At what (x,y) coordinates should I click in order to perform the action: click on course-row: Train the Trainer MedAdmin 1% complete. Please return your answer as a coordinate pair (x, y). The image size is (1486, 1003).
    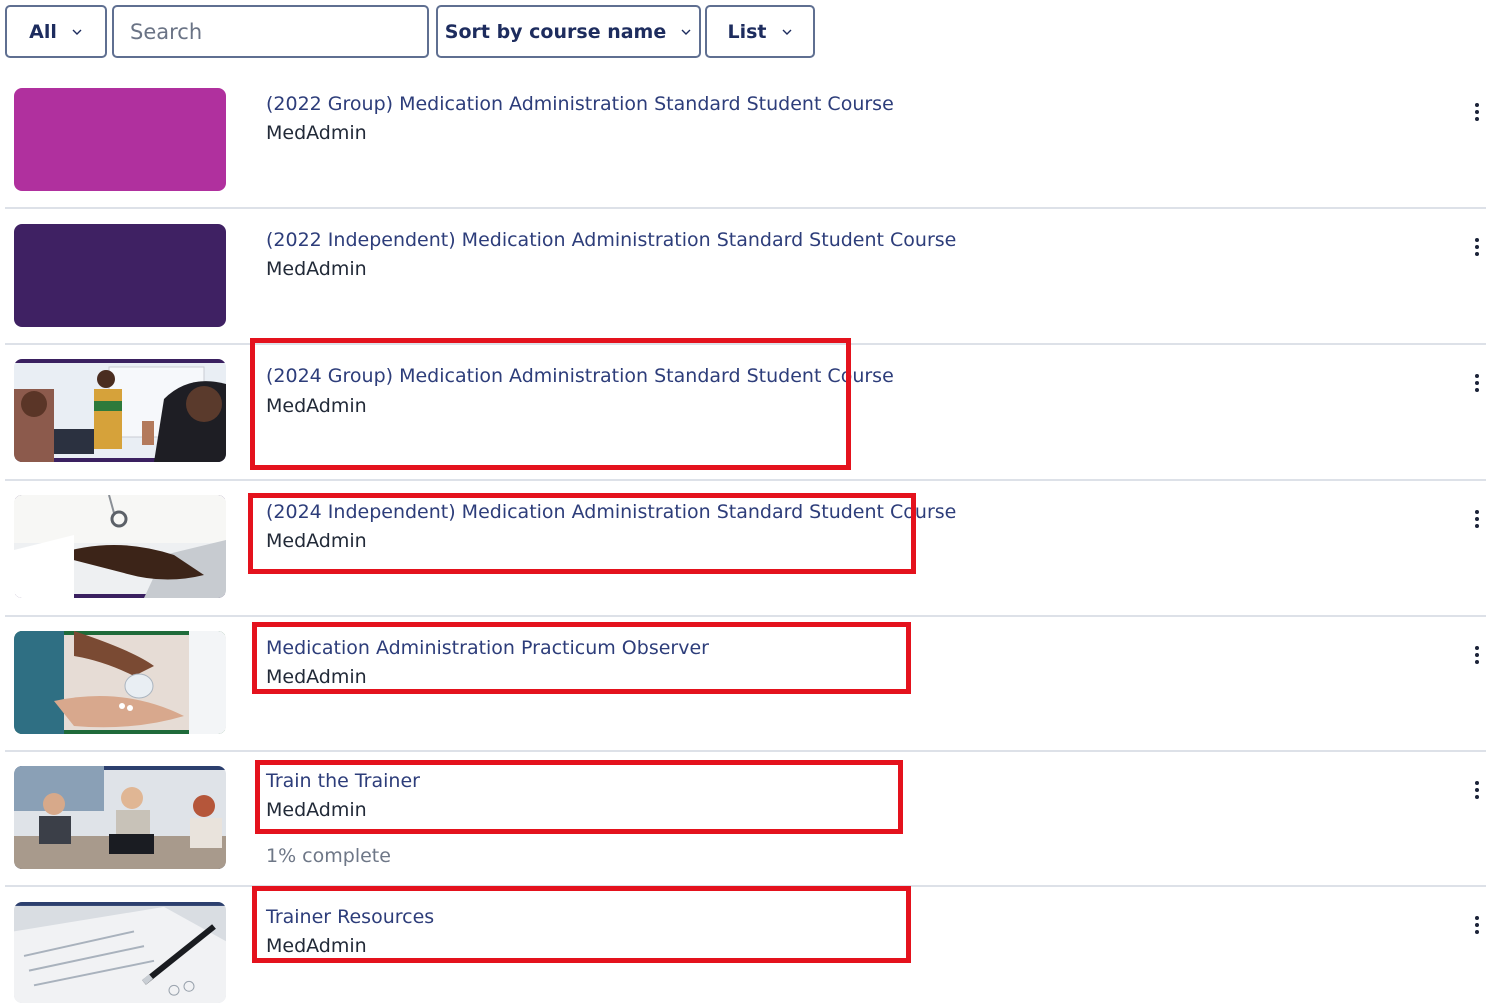
    Looking at the image, I should click on (745, 819).